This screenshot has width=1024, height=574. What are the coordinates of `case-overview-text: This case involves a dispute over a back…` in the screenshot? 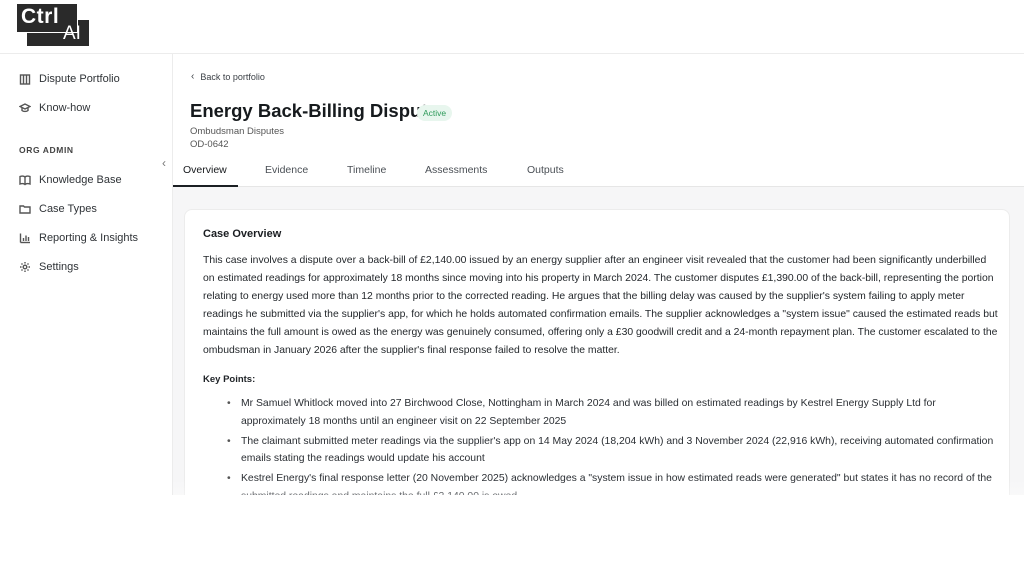 It's located at (600, 305).